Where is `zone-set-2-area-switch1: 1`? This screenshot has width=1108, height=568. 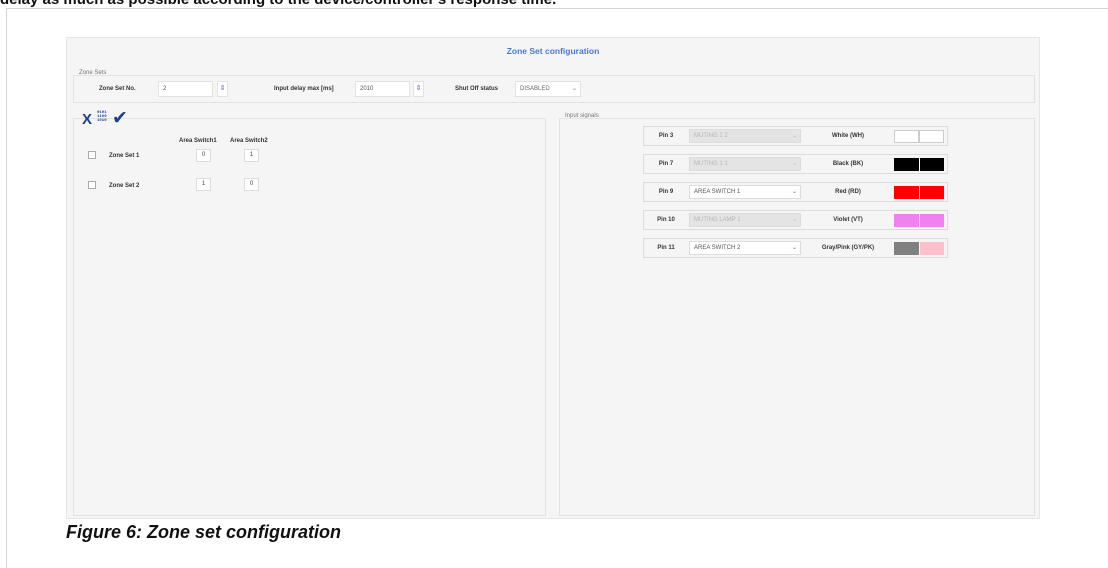 zone-set-2-area-switch1: 1 is located at coordinates (203, 184).